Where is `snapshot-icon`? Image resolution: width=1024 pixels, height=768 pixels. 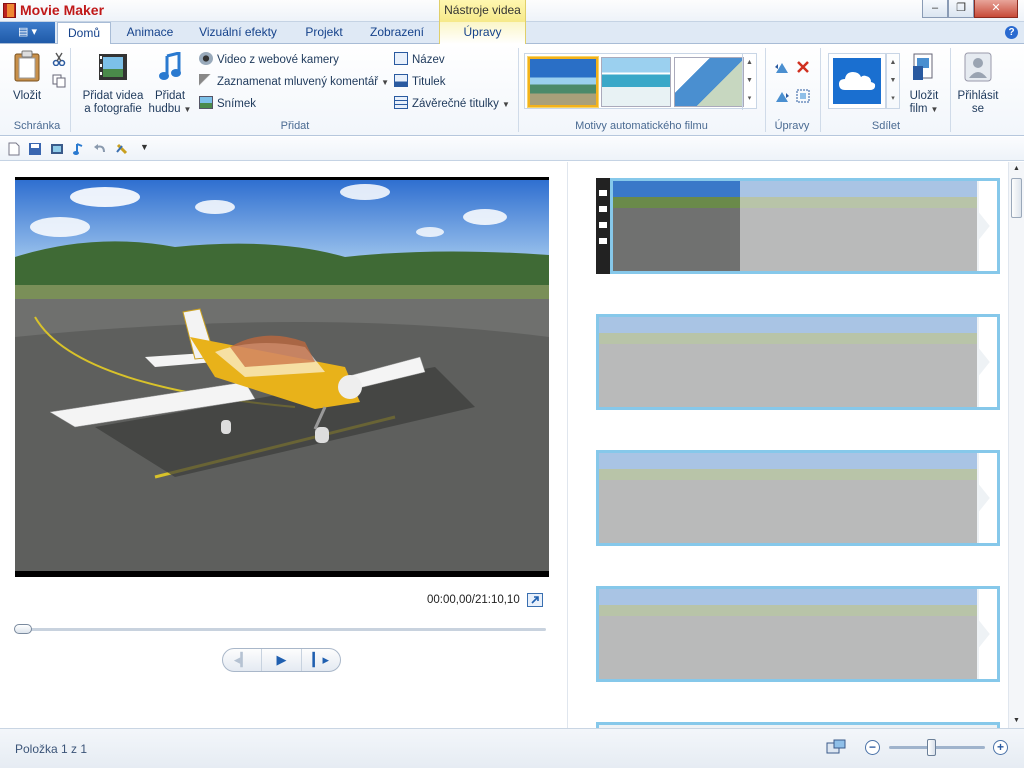 snapshot-icon is located at coordinates (206, 102).